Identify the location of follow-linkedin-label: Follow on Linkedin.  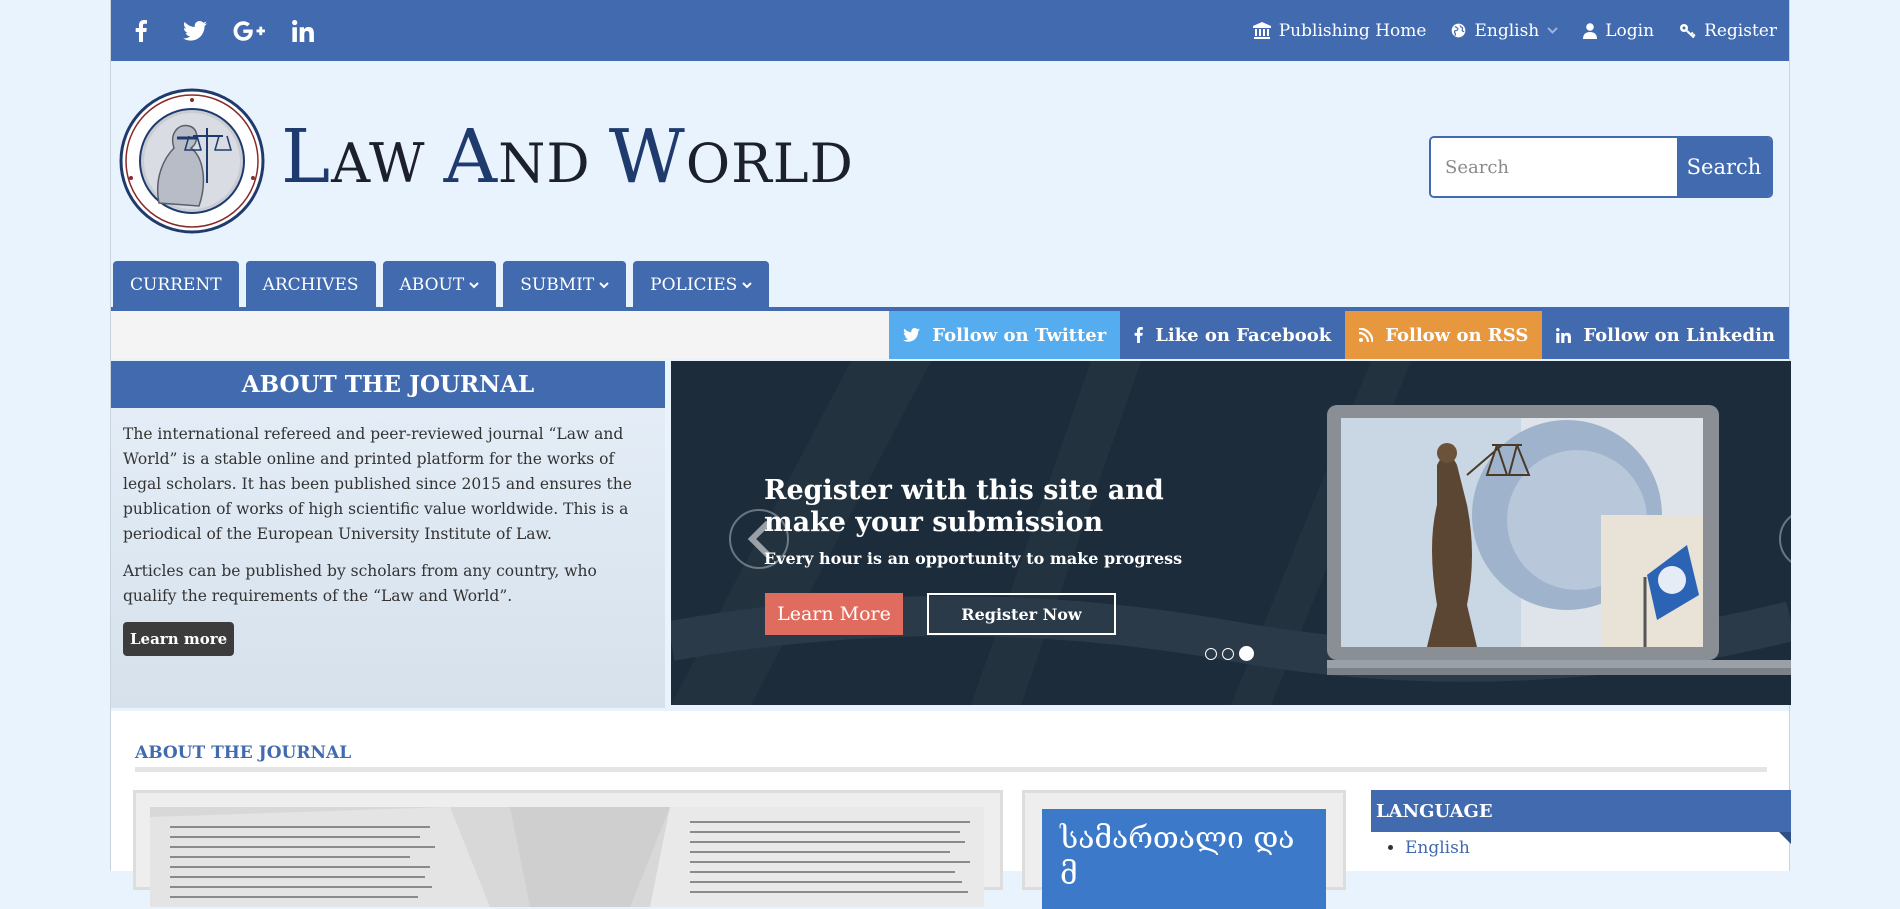
(1679, 335).